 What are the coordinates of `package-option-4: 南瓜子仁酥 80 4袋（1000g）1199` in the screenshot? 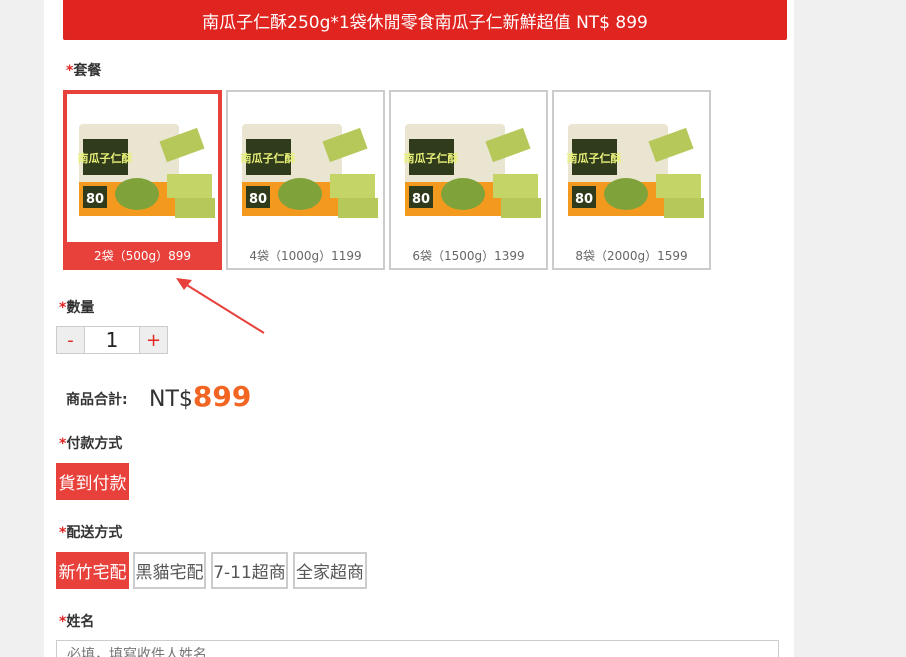 It's located at (305, 180).